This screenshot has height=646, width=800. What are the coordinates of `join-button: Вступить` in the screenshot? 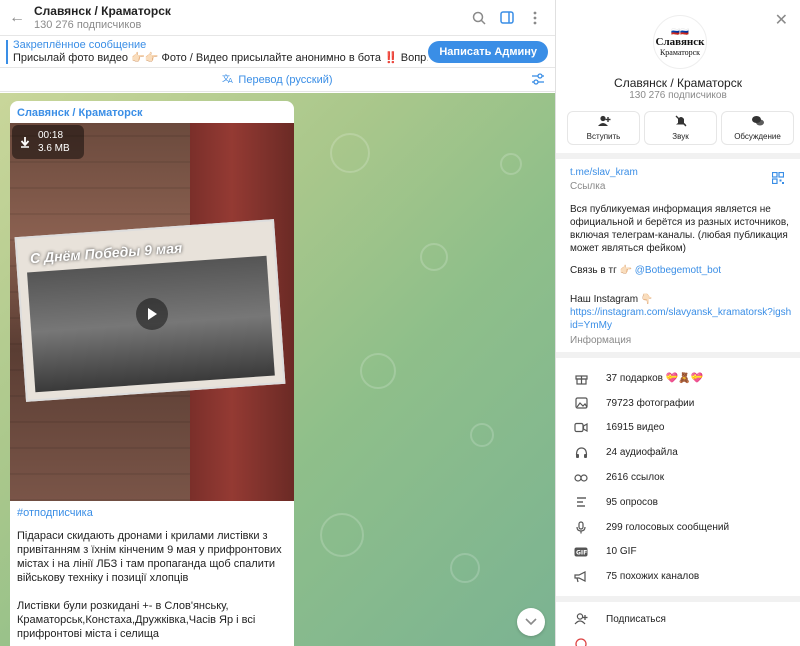 It's located at (603, 128).